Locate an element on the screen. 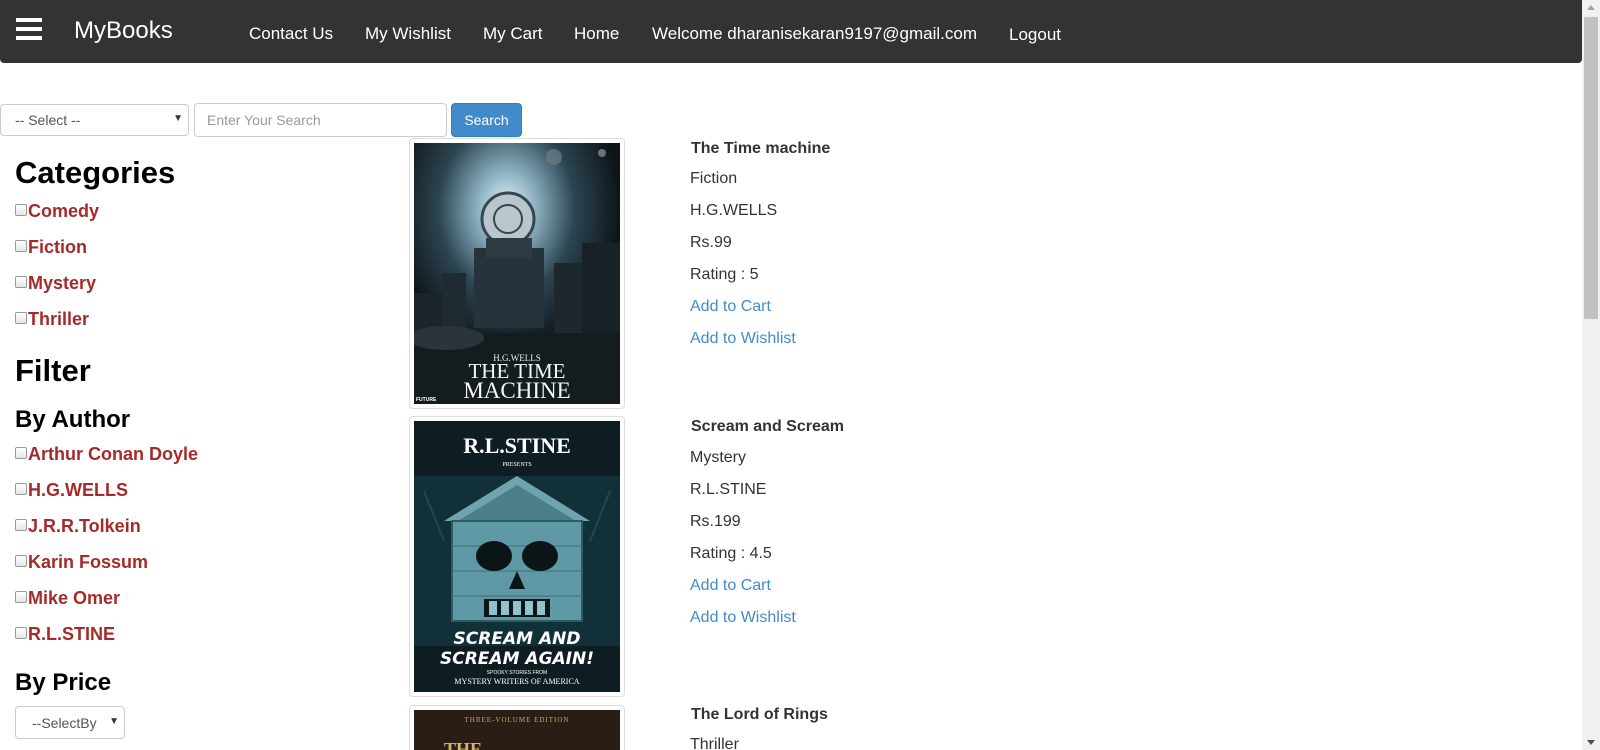  cover-edition: THREE-VOLUME EDITION is located at coordinates (517, 720).